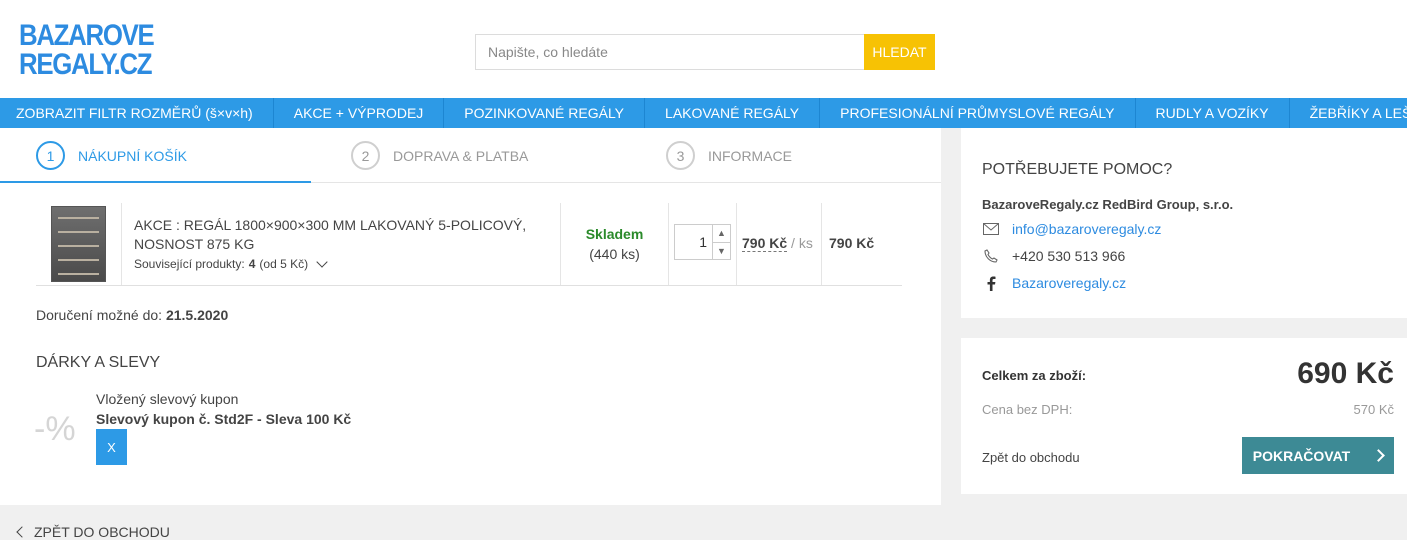  I want to click on search-bar: HLEDAT, so click(705, 52).